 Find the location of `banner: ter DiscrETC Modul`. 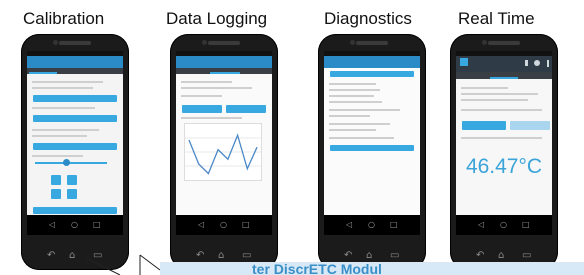

banner: ter DiscrETC Modul is located at coordinates (372, 268).